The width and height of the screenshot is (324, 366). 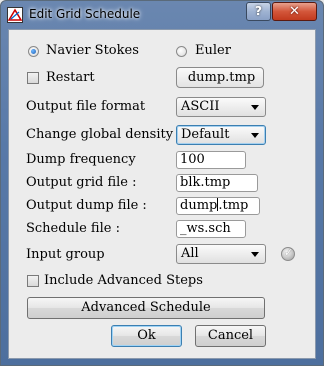 I want to click on schedule-file-input: _ws.sch, so click(x=211, y=229).